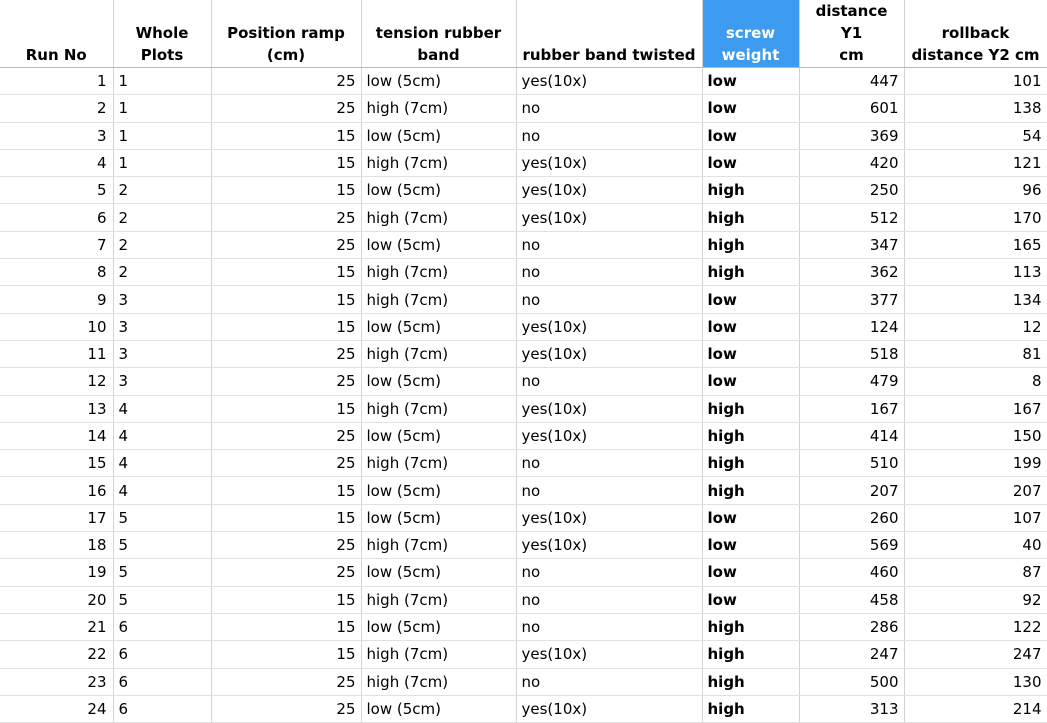  What do you see at coordinates (852, 381) in the screenshot?
I see `cell-y1: 479` at bounding box center [852, 381].